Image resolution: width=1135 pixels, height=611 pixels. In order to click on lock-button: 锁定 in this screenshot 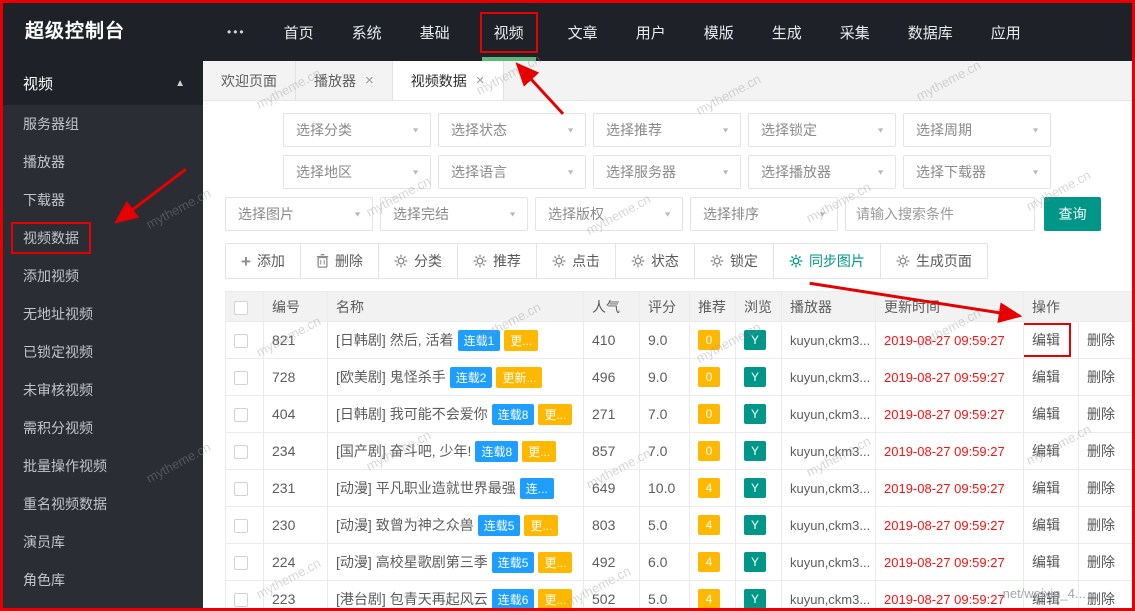, I will do `click(733, 261)`.